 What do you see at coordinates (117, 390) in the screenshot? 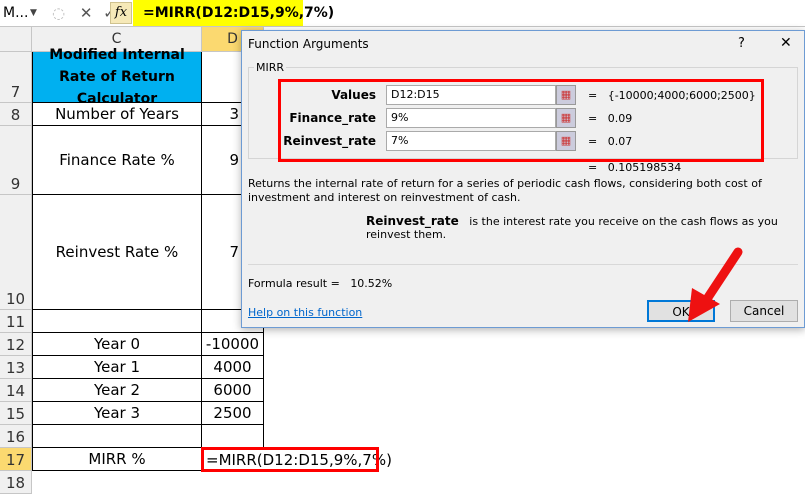
I see `cell-c14: Year 2` at bounding box center [117, 390].